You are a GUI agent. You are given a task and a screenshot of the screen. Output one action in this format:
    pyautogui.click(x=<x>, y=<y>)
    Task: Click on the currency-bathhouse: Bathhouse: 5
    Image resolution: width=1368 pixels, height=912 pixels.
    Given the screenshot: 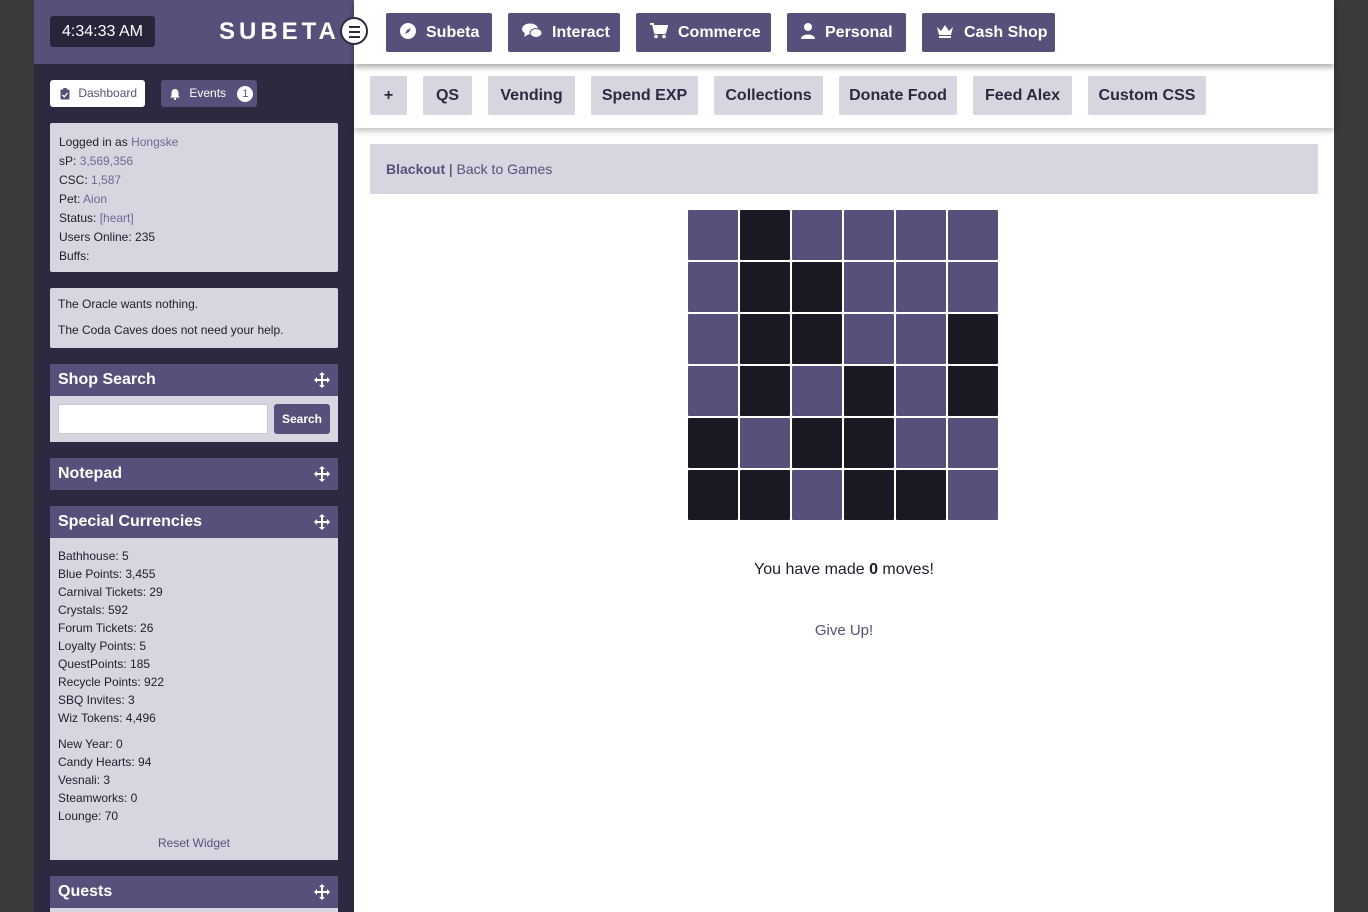 What is the action you would take?
    pyautogui.click(x=93, y=556)
    